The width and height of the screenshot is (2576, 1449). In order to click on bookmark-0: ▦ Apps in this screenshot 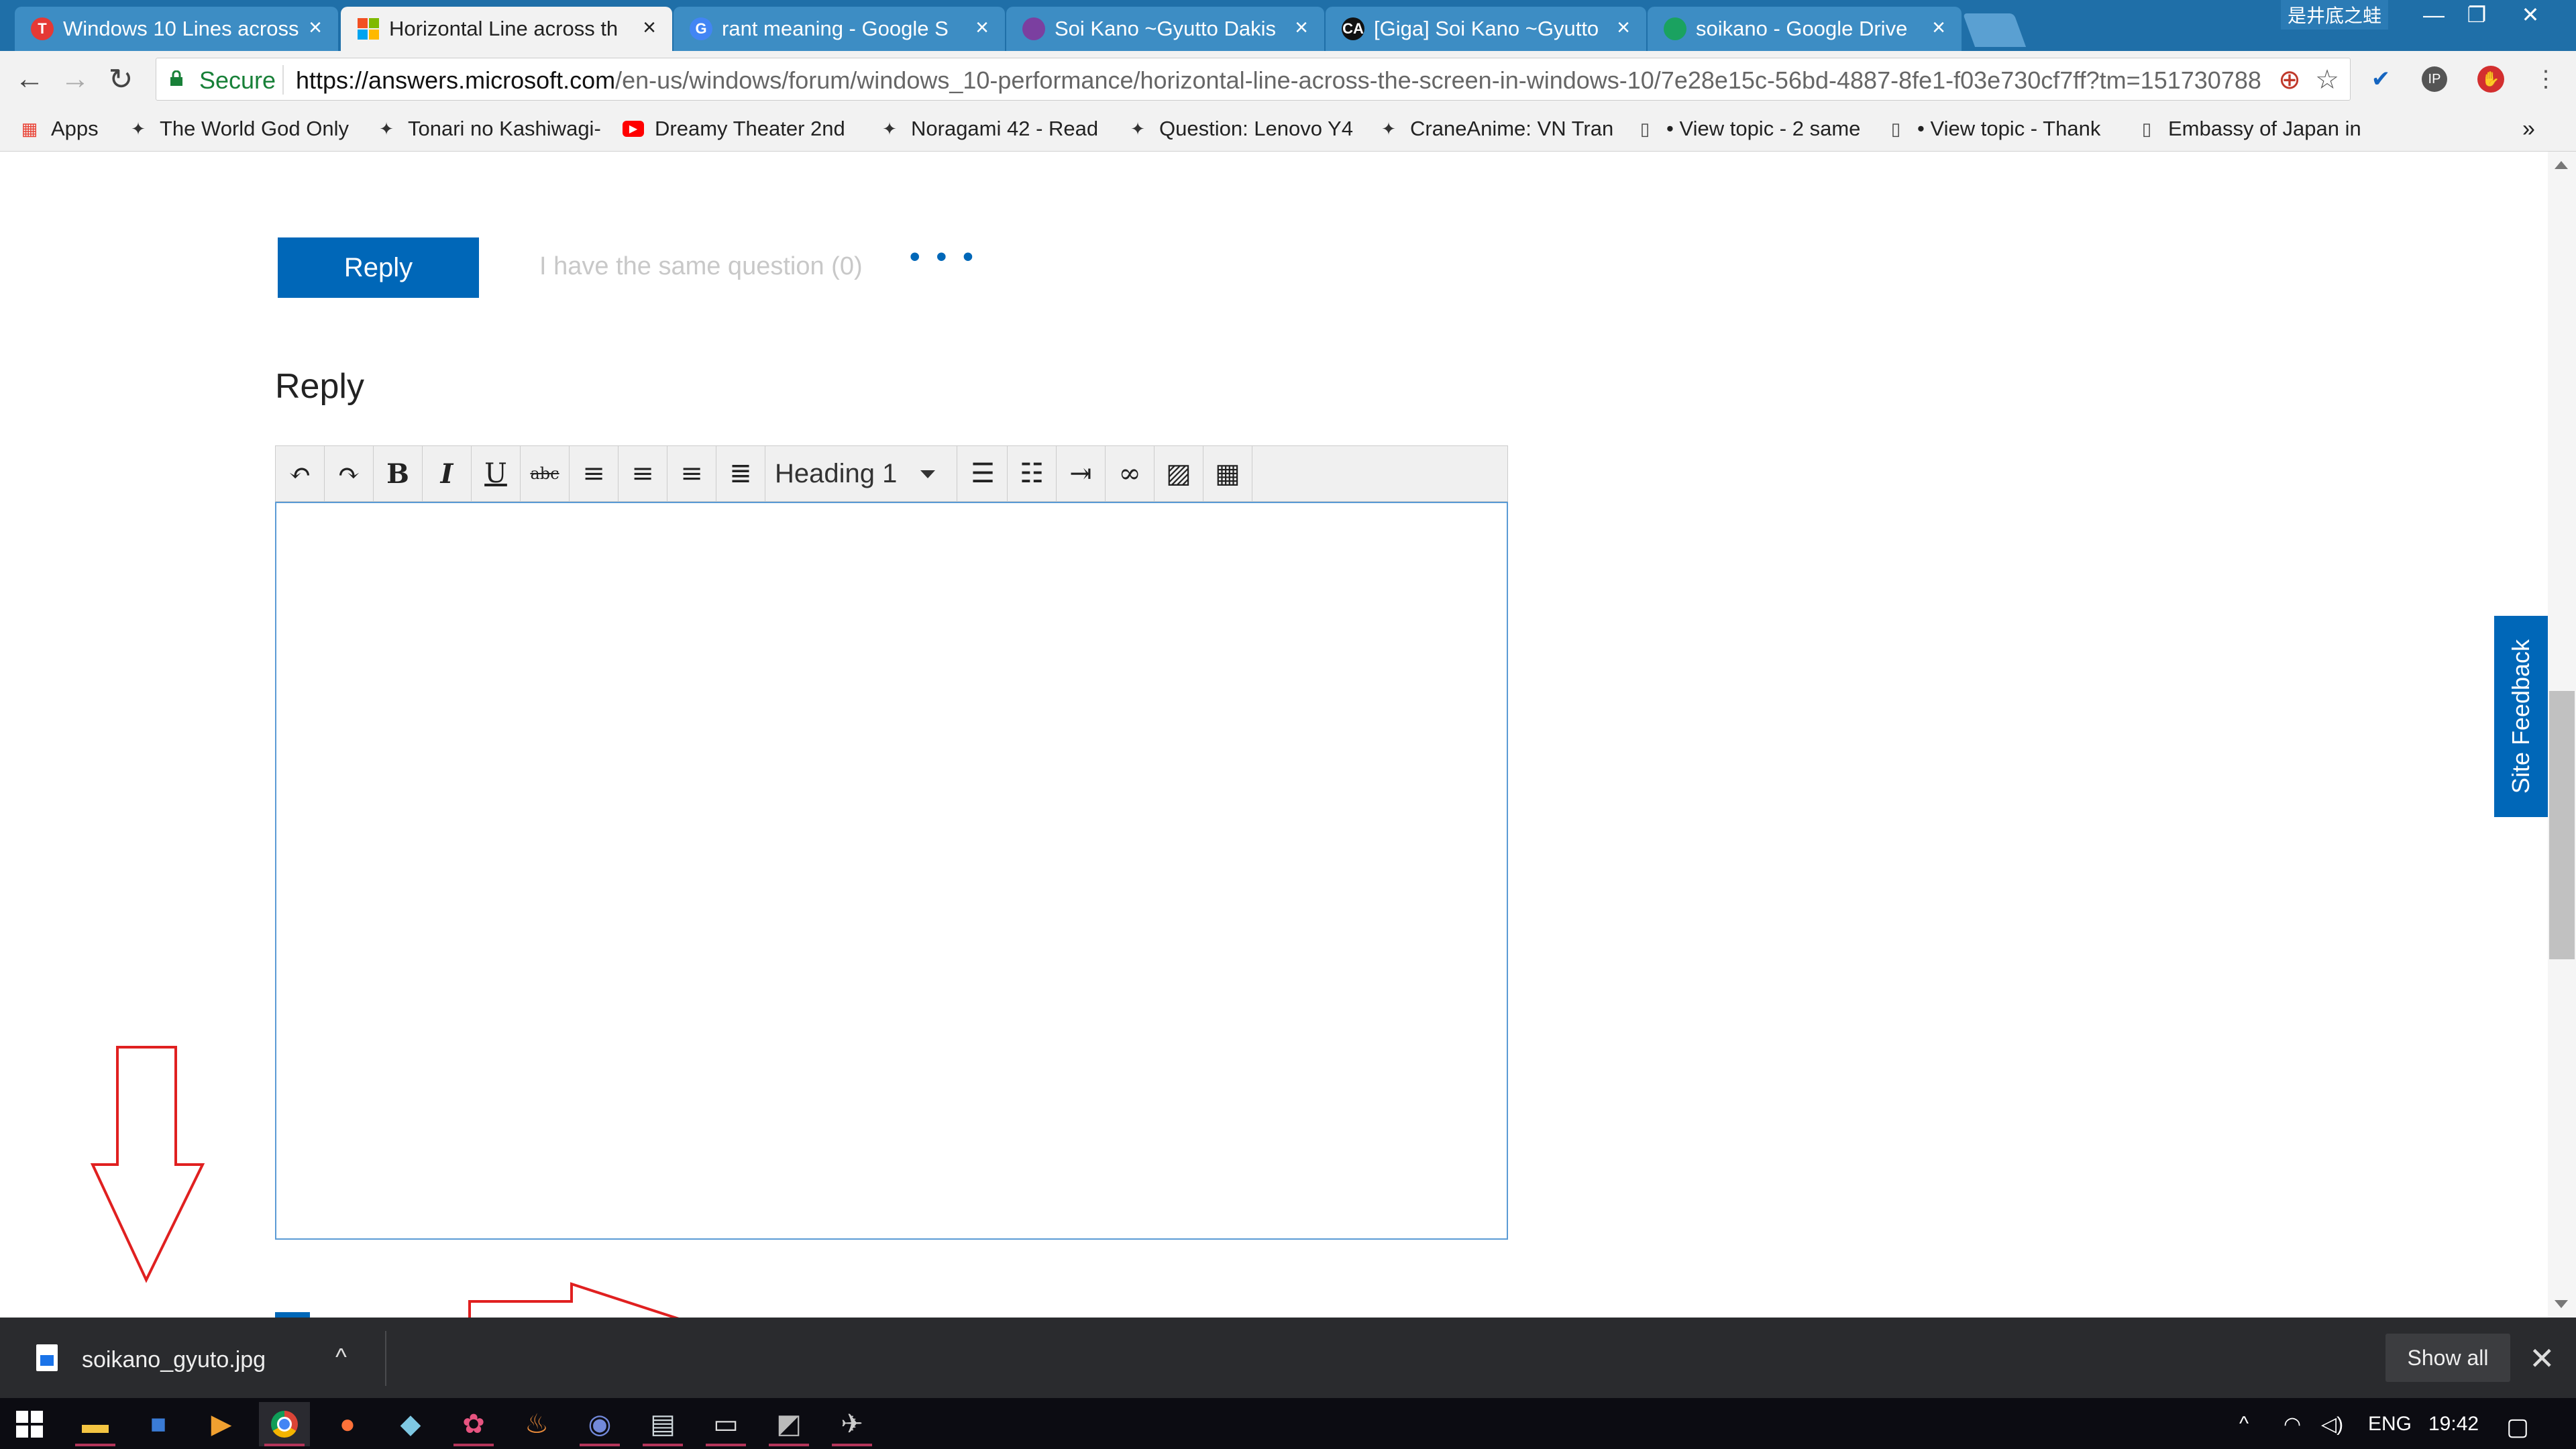, I will do `click(62, 128)`.